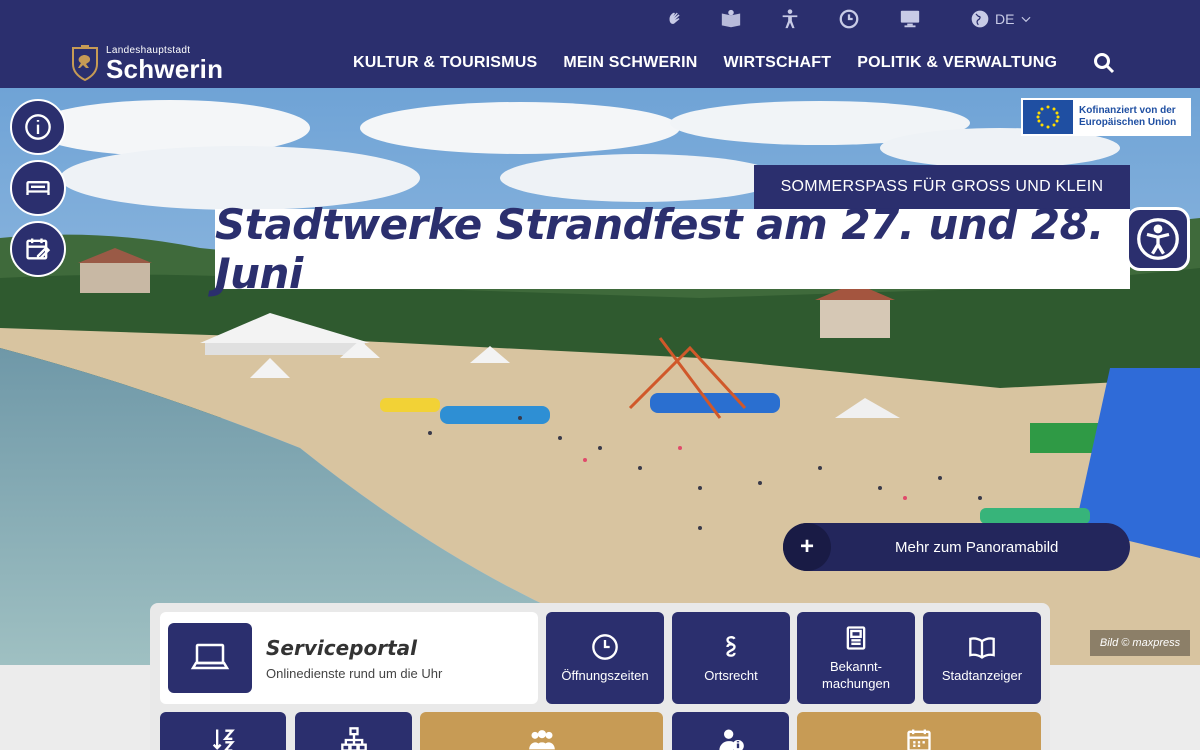 The width and height of the screenshot is (1200, 750). I want to click on tile-label: Ortsrecht, so click(731, 675).